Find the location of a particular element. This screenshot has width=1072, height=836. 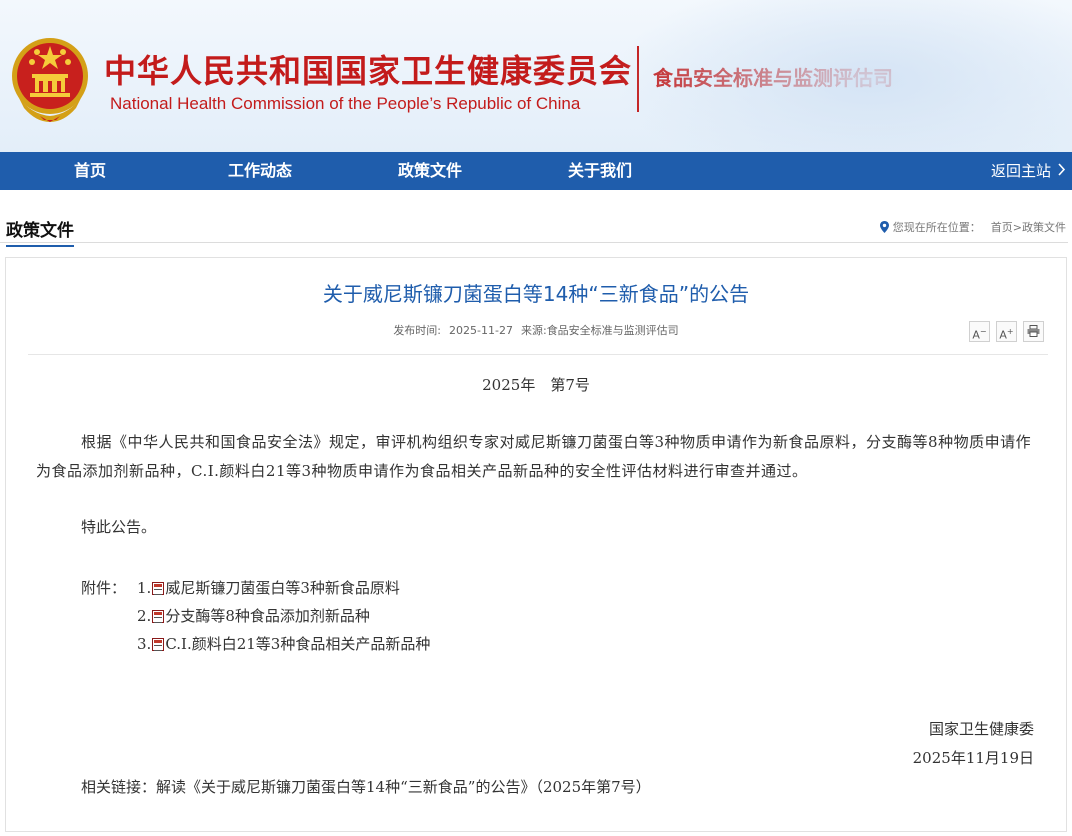

source-value: 食品安全标准与监测评估司 is located at coordinates (612, 330).